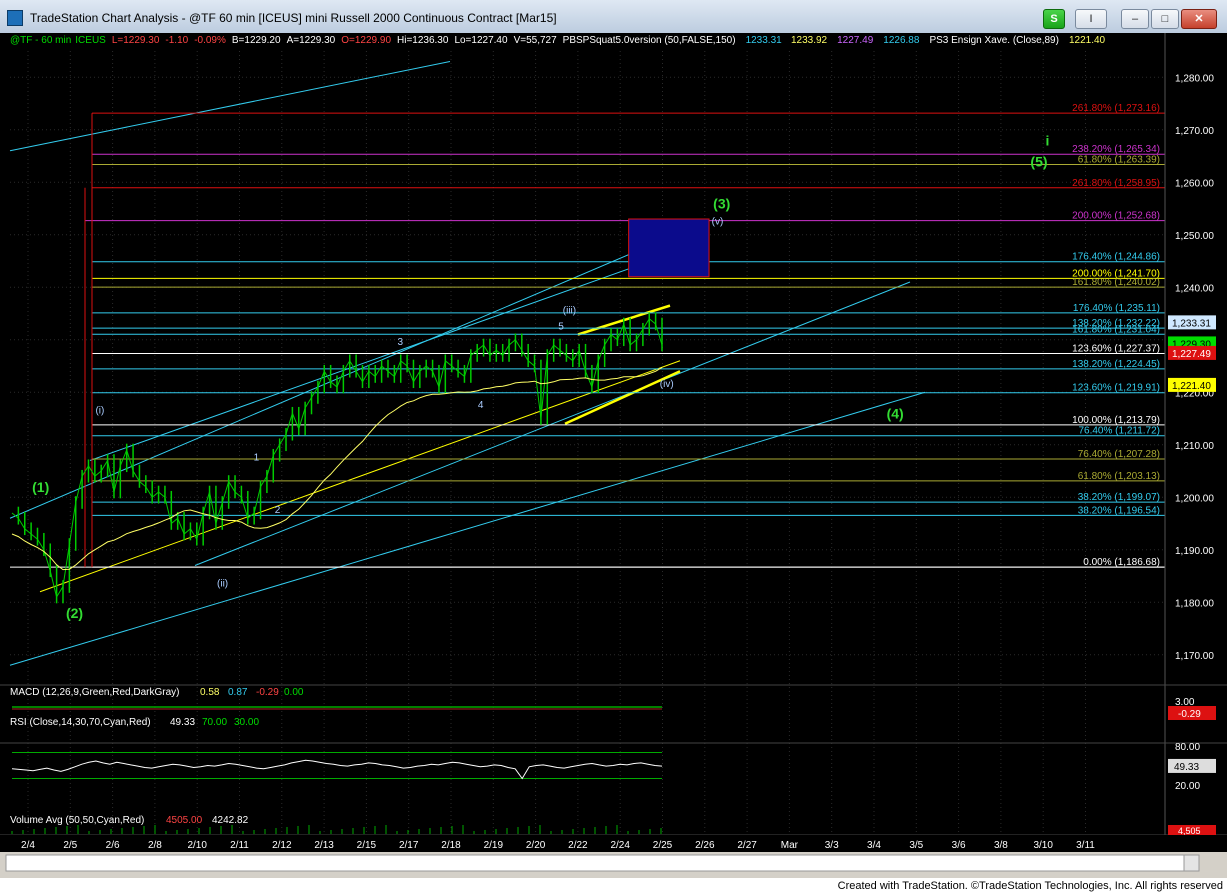  What do you see at coordinates (1194, 236) in the screenshot?
I see `y-tick-label: 1,250.00` at bounding box center [1194, 236].